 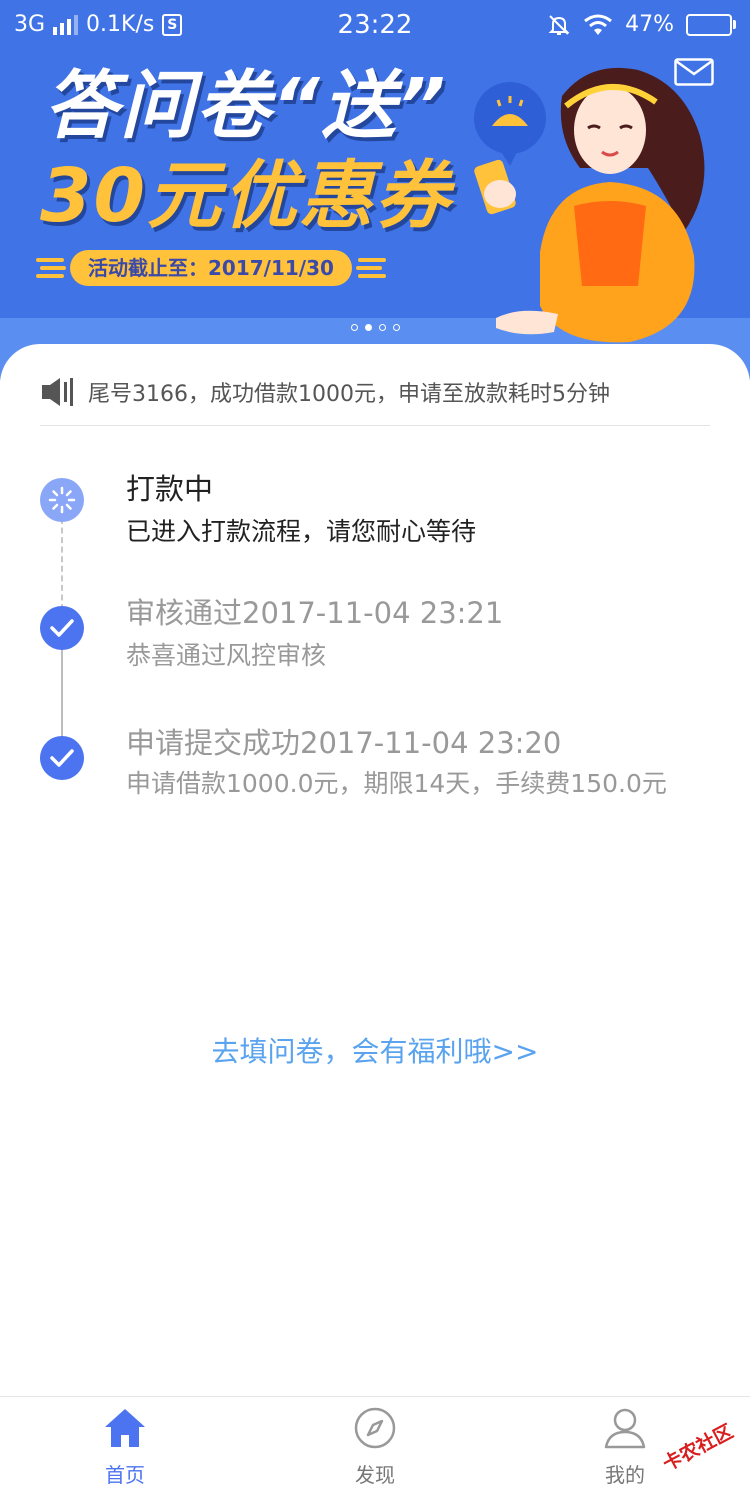 What do you see at coordinates (170, 489) in the screenshot?
I see `timeline-title: 打款中` at bounding box center [170, 489].